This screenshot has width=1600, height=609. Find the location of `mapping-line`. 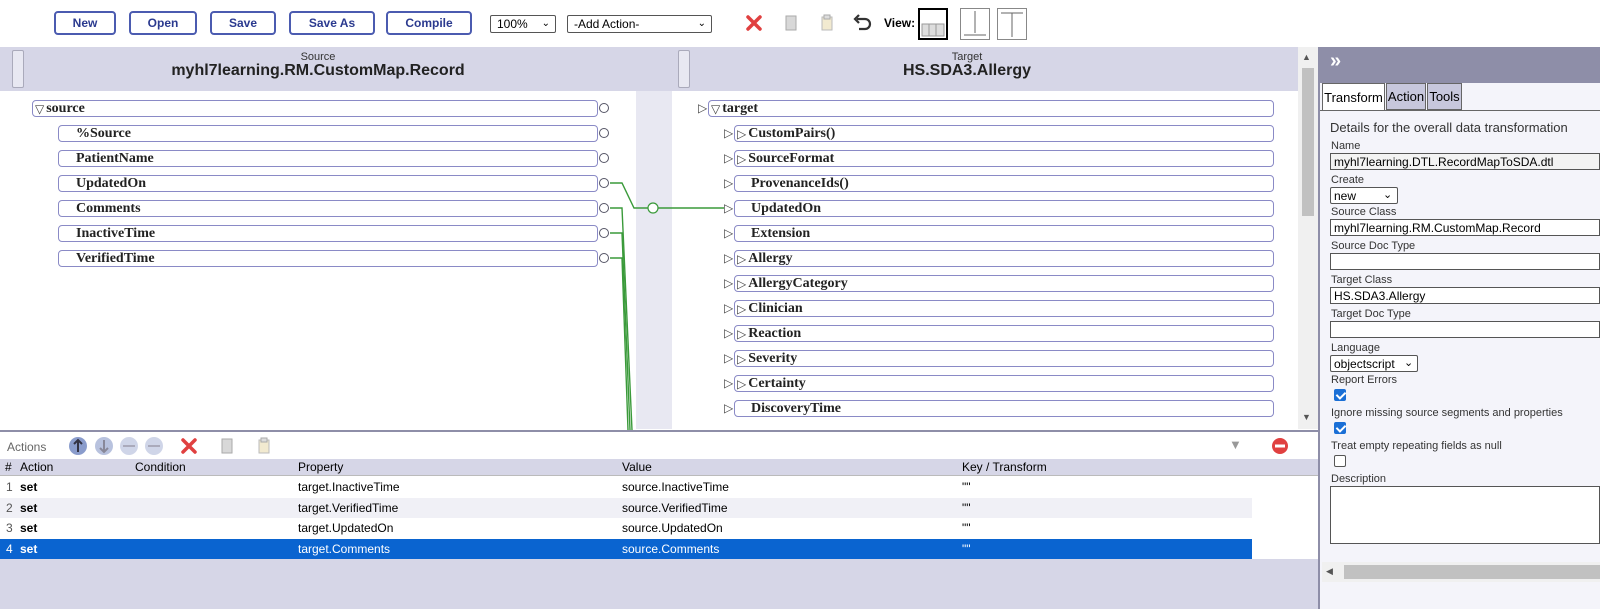

mapping-line is located at coordinates (629, 195).